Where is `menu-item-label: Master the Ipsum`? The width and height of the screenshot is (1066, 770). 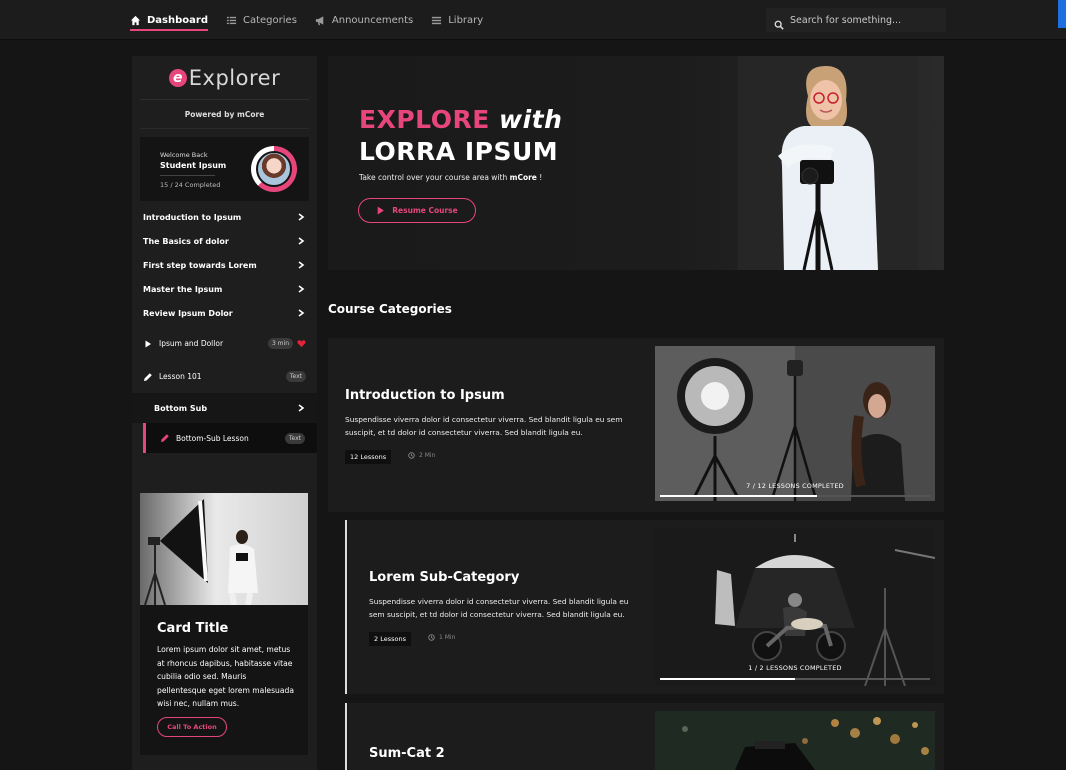
menu-item-label: Master the Ipsum is located at coordinates (183, 289).